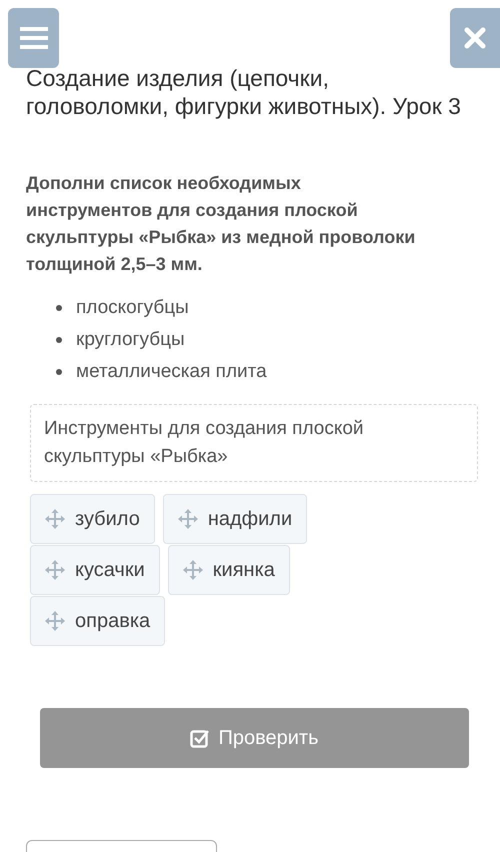  I want to click on list-item: металлическая плита, so click(171, 372).